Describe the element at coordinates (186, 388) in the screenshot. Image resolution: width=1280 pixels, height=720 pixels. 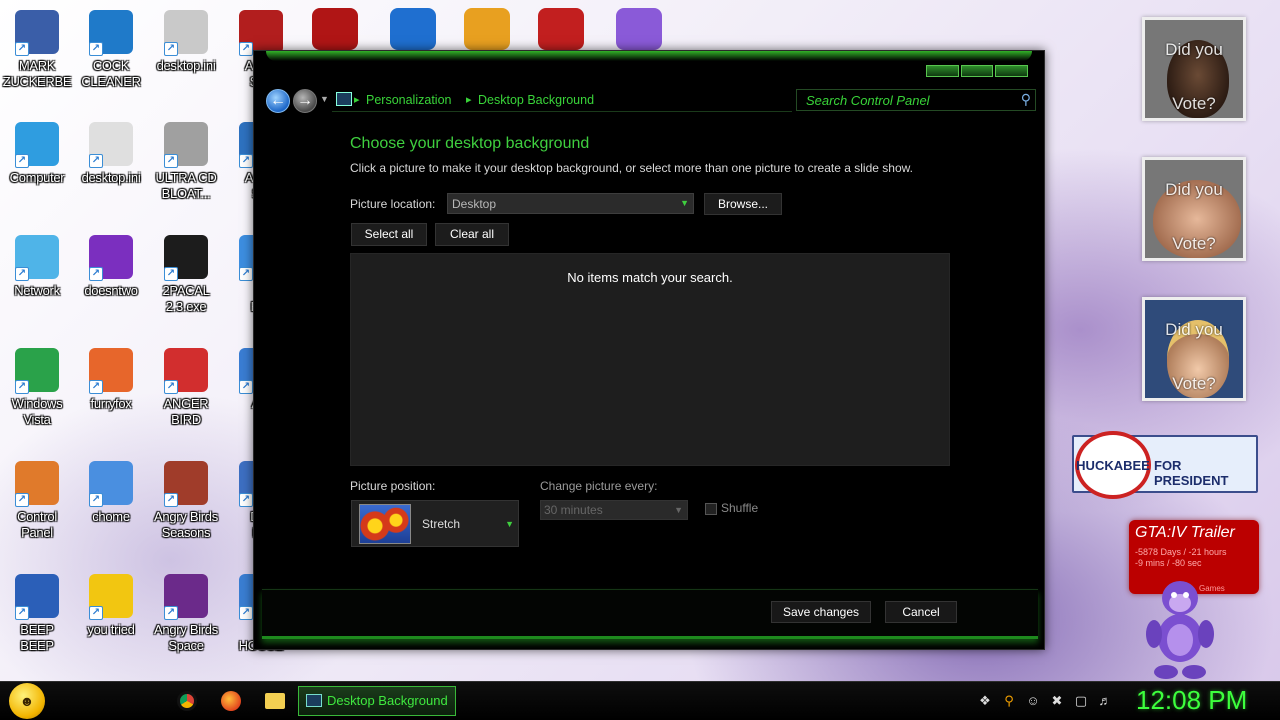
I see `desktop-icon: ↗ ANGER BIRD` at that location.